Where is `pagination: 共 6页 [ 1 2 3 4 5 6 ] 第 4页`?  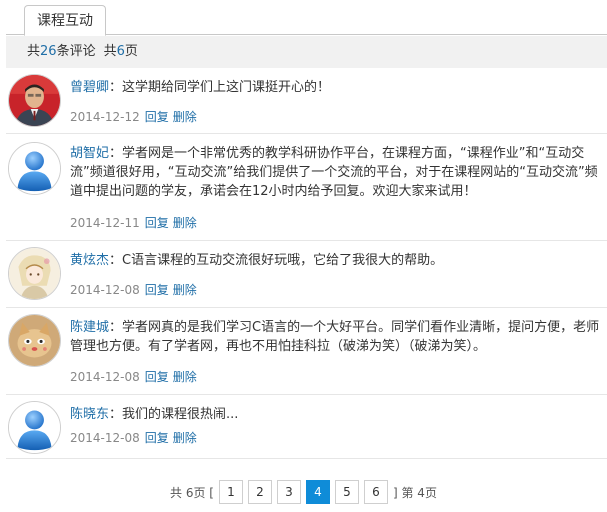 pagination: 共 6页 [ 1 2 3 4 5 6 ] 第 4页 is located at coordinates (303, 493).